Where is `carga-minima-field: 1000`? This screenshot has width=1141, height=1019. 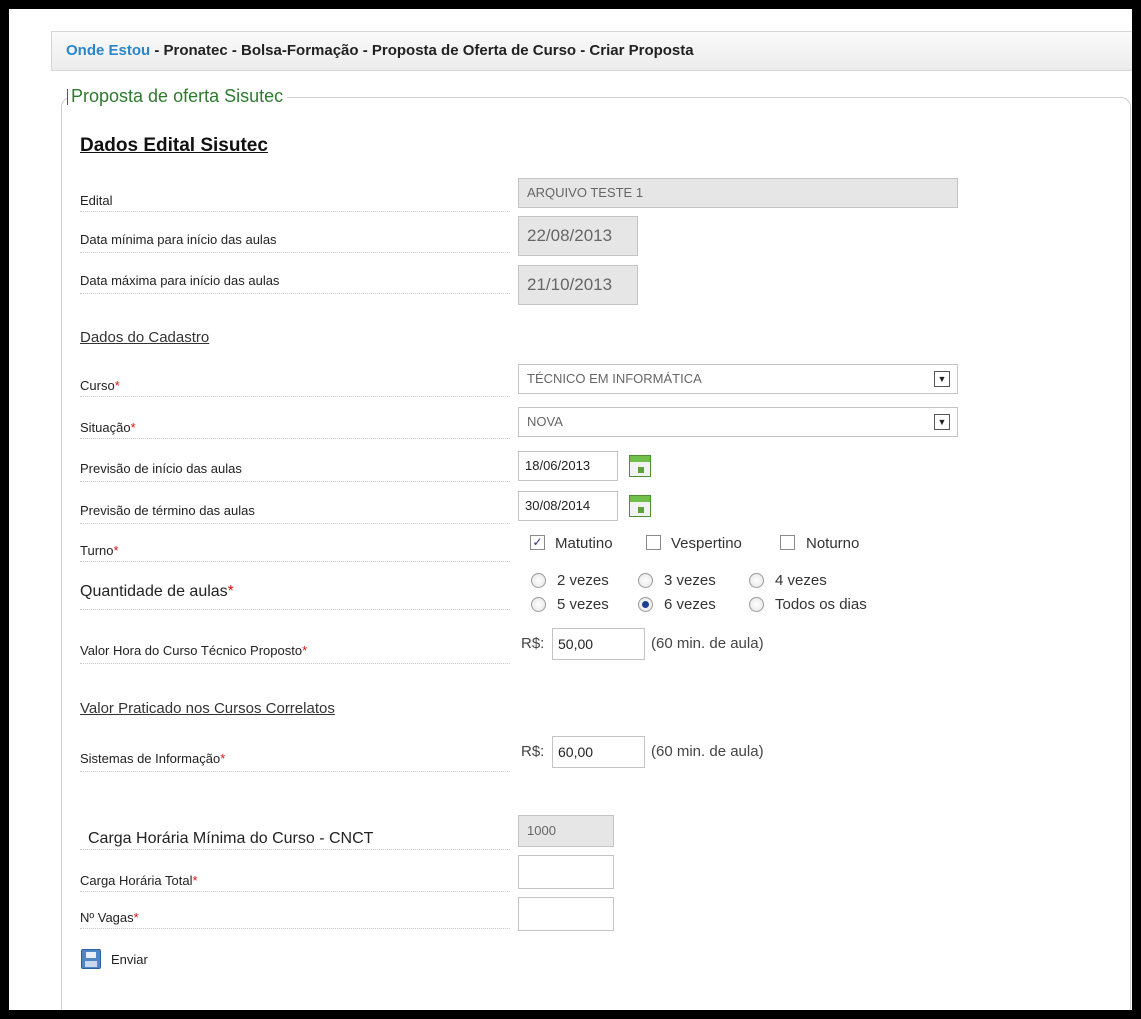 carga-minima-field: 1000 is located at coordinates (566, 831).